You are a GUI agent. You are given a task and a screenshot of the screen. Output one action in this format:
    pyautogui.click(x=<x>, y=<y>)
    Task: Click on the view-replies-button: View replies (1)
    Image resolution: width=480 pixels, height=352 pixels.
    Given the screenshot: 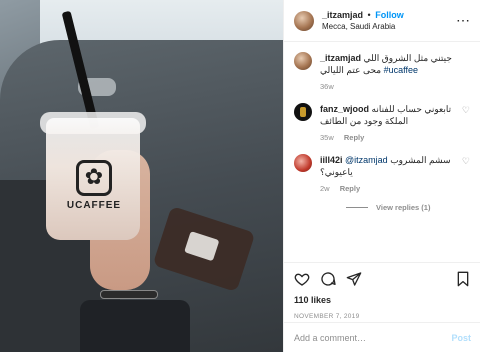 What is the action you would take?
    pyautogui.click(x=408, y=207)
    